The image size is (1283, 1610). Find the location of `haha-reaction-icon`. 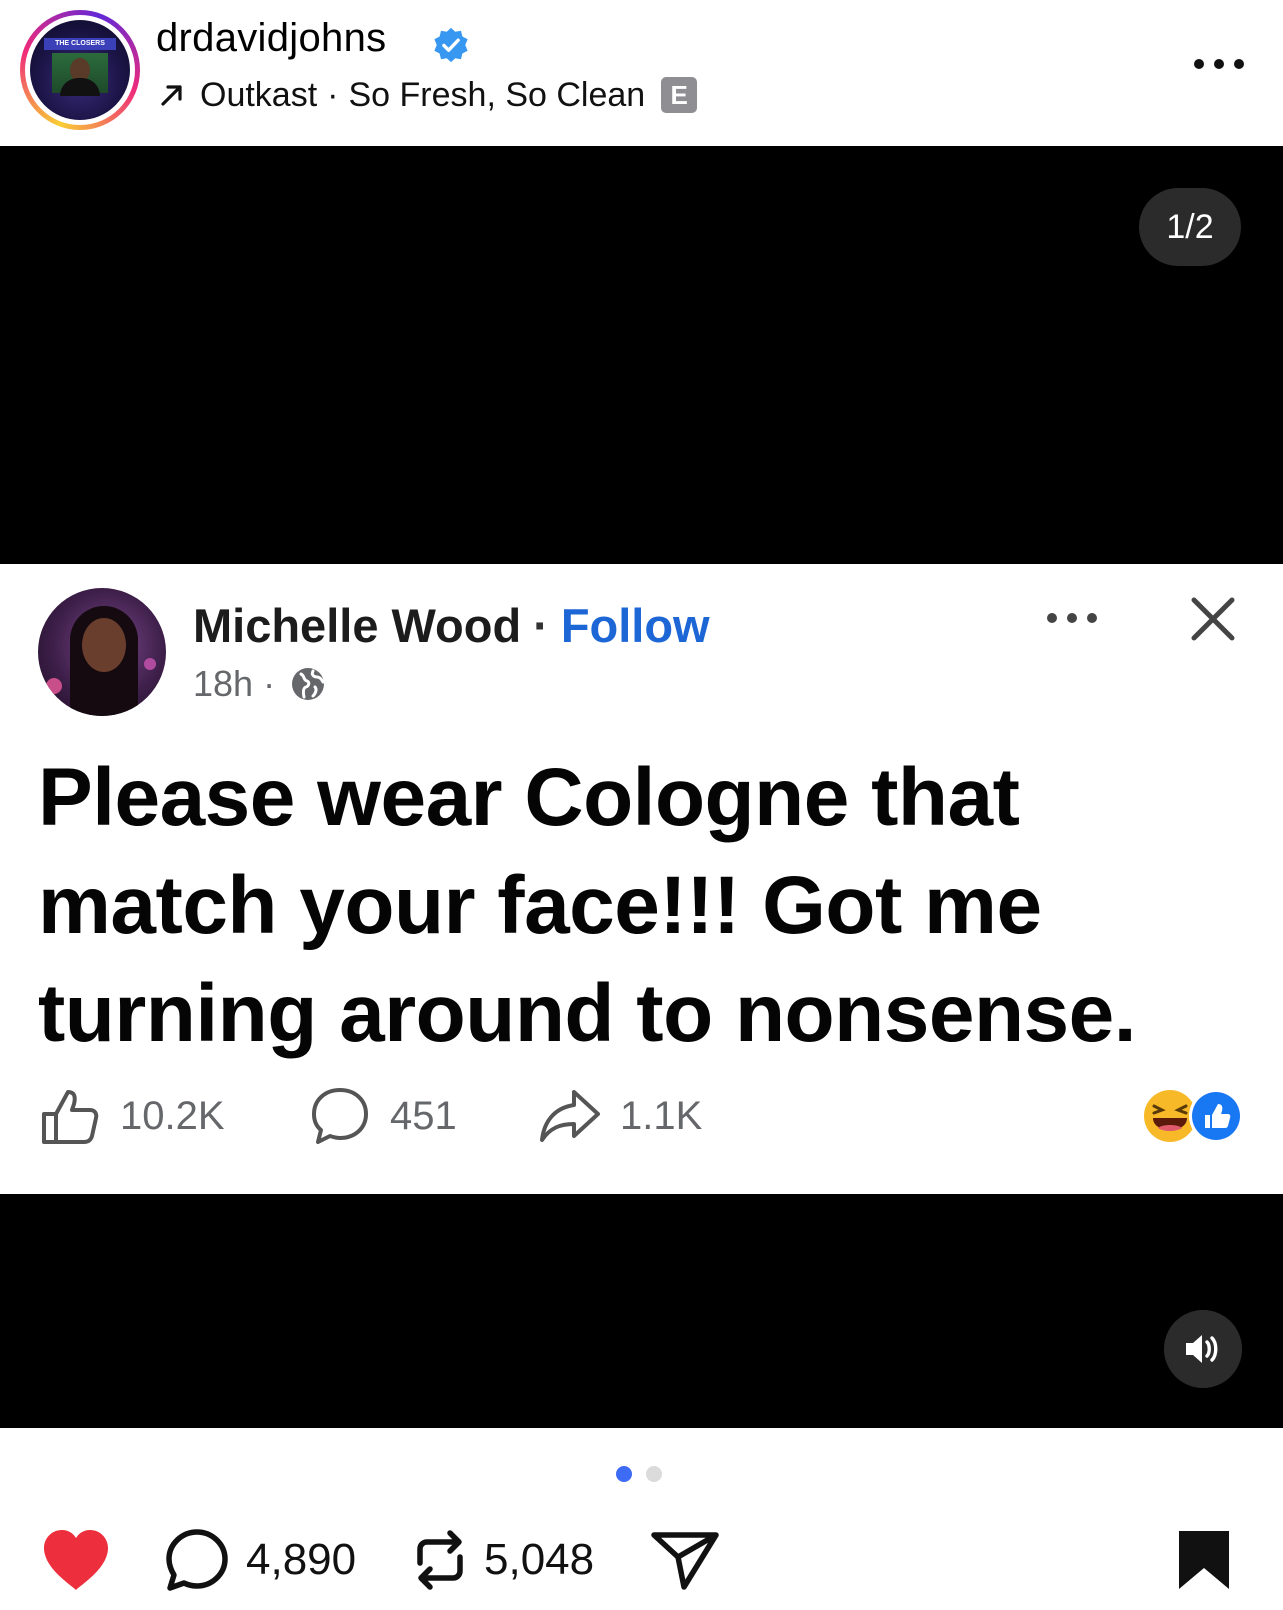

haha-reaction-icon is located at coordinates (1170, 1116).